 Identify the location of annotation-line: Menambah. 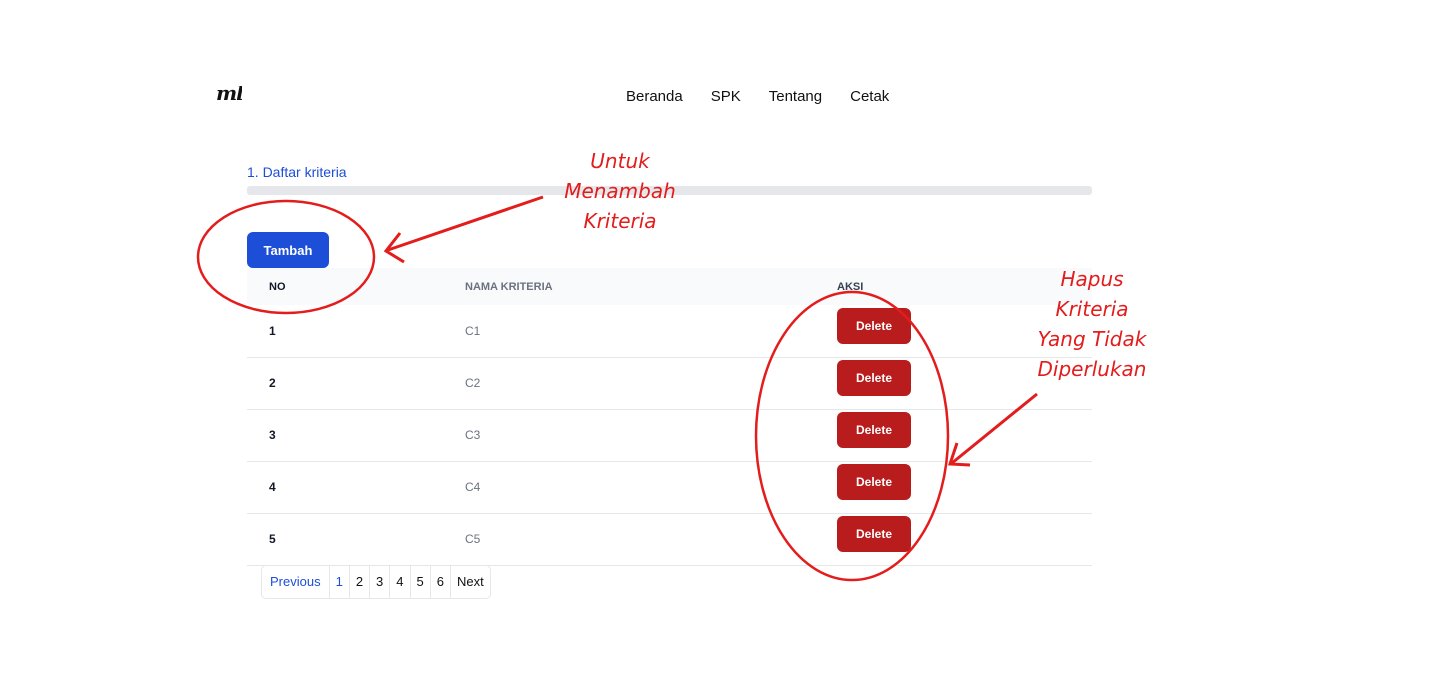
(620, 191).